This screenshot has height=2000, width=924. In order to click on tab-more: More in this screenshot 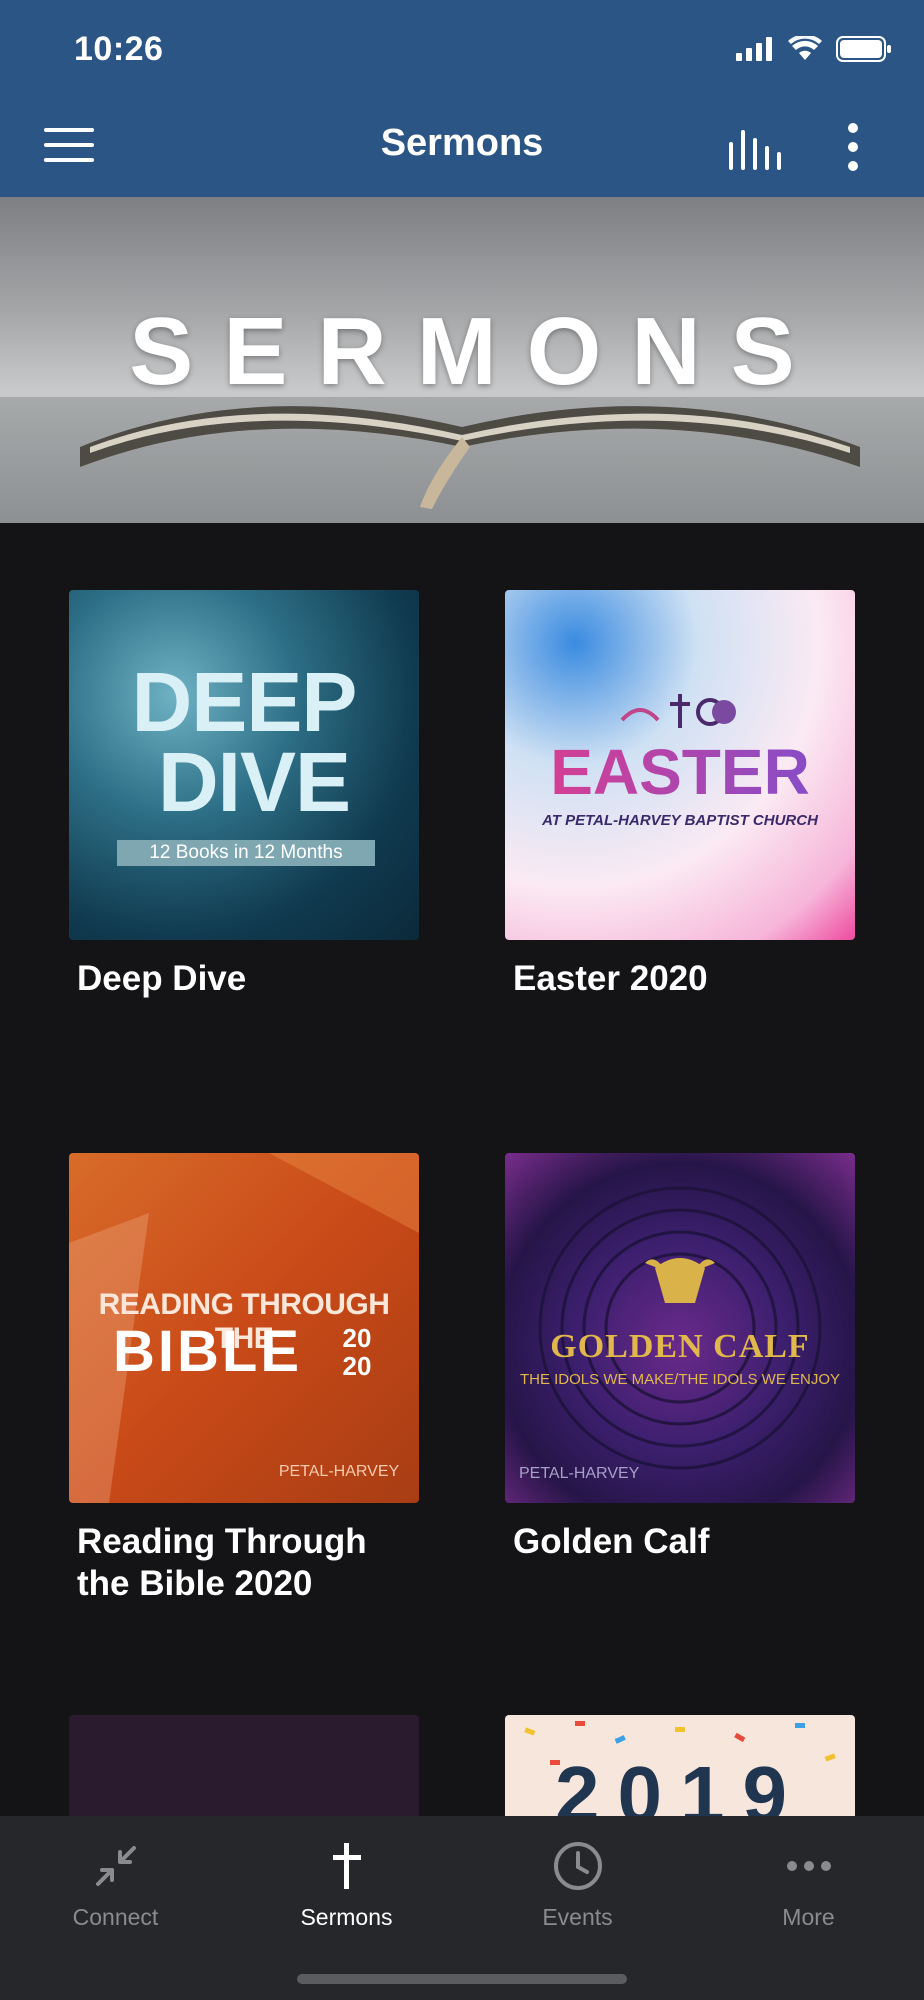, I will do `click(808, 1881)`.